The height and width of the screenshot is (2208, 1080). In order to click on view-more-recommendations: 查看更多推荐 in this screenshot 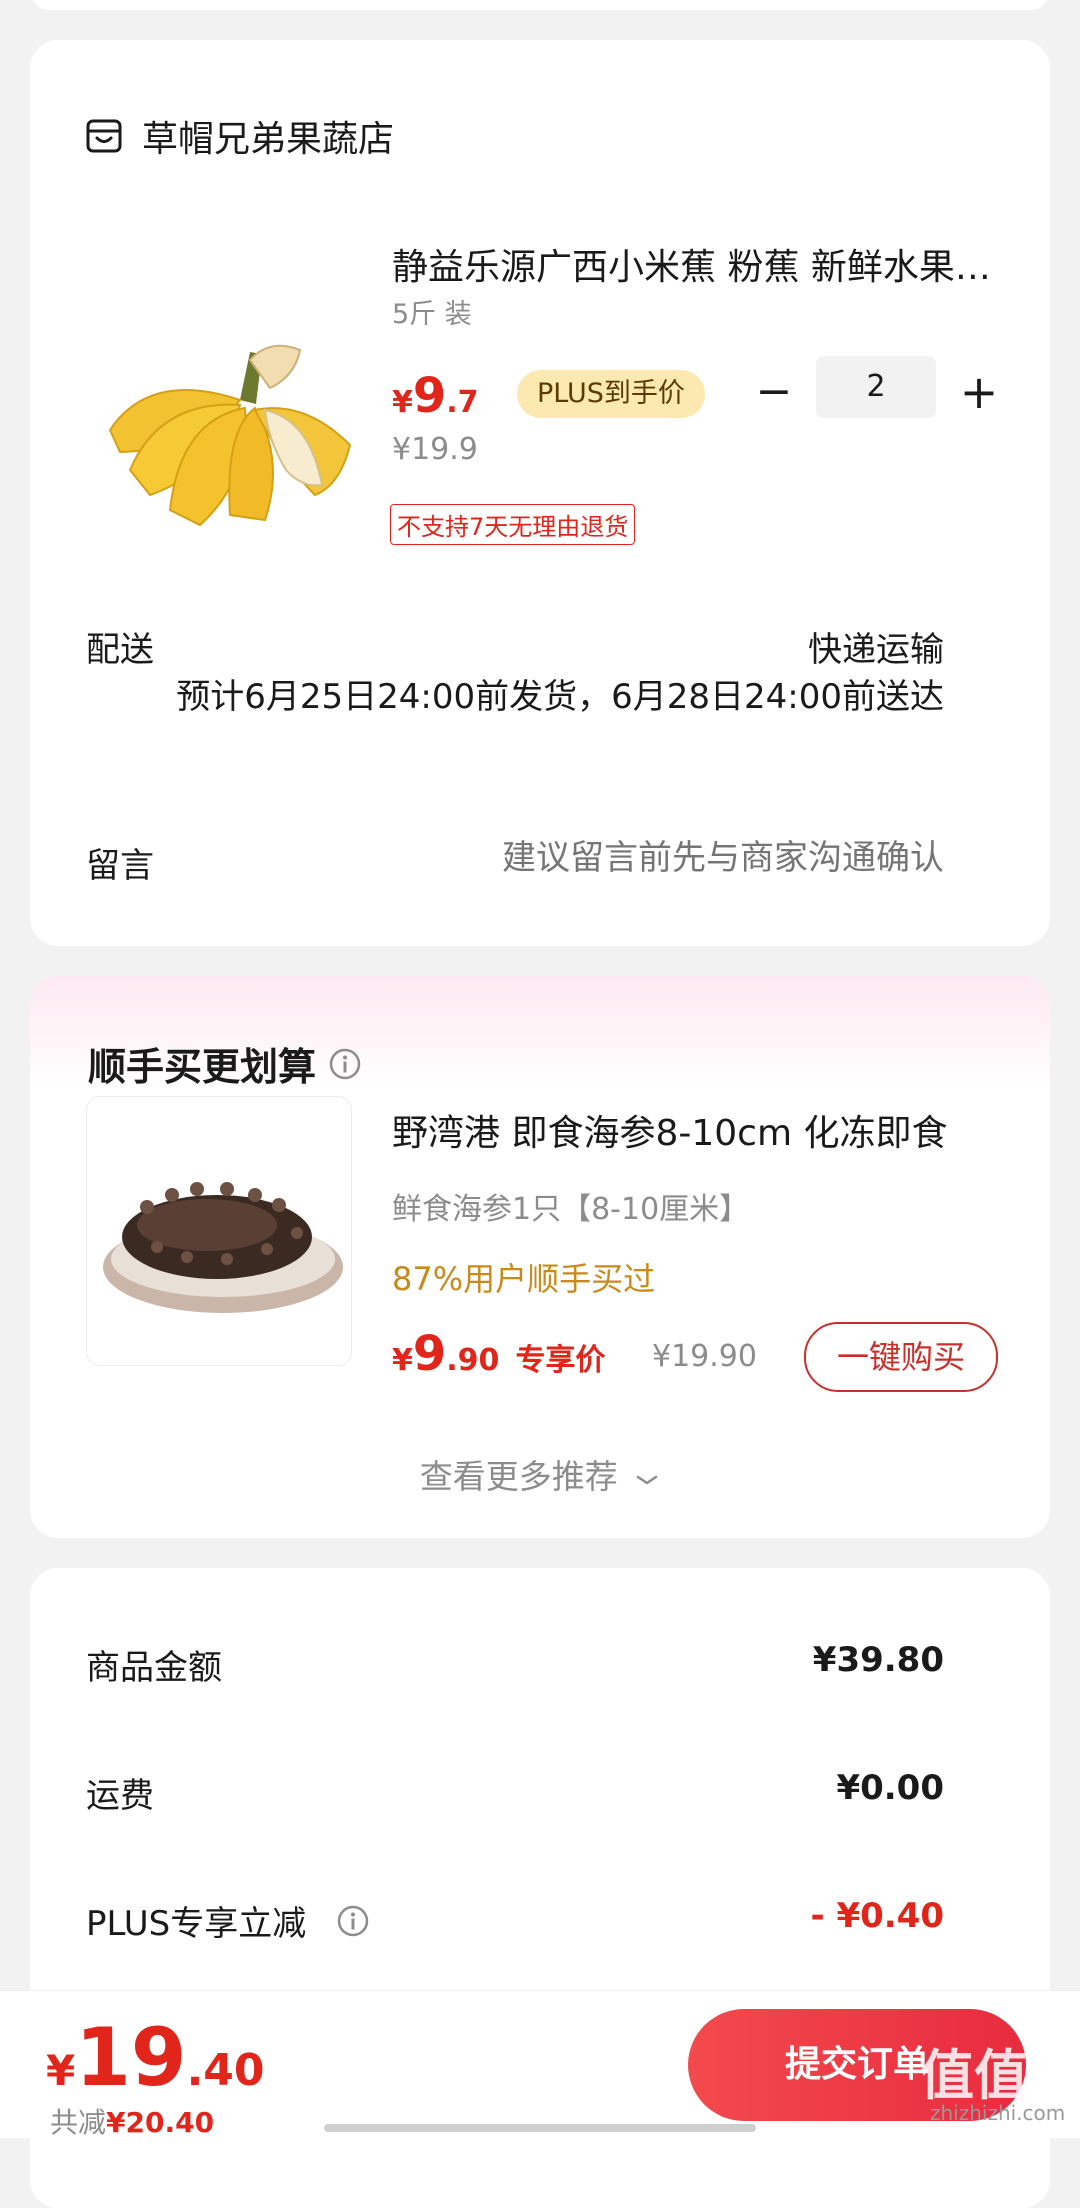, I will do `click(540, 1474)`.